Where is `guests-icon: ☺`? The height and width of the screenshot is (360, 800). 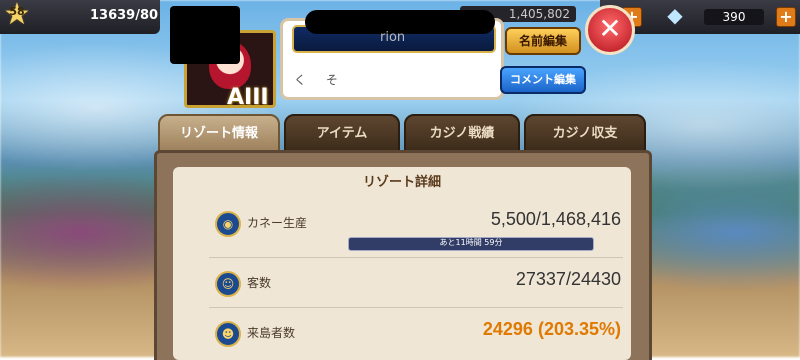
guests-icon: ☺ is located at coordinates (228, 284).